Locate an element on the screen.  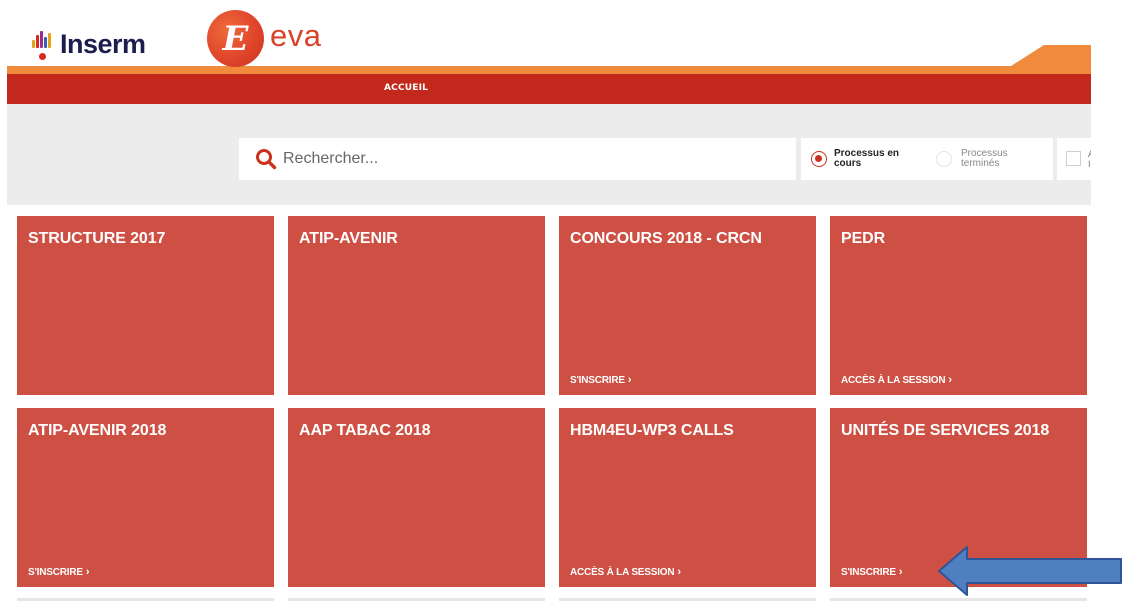
radio-finished is located at coordinates (944, 159).